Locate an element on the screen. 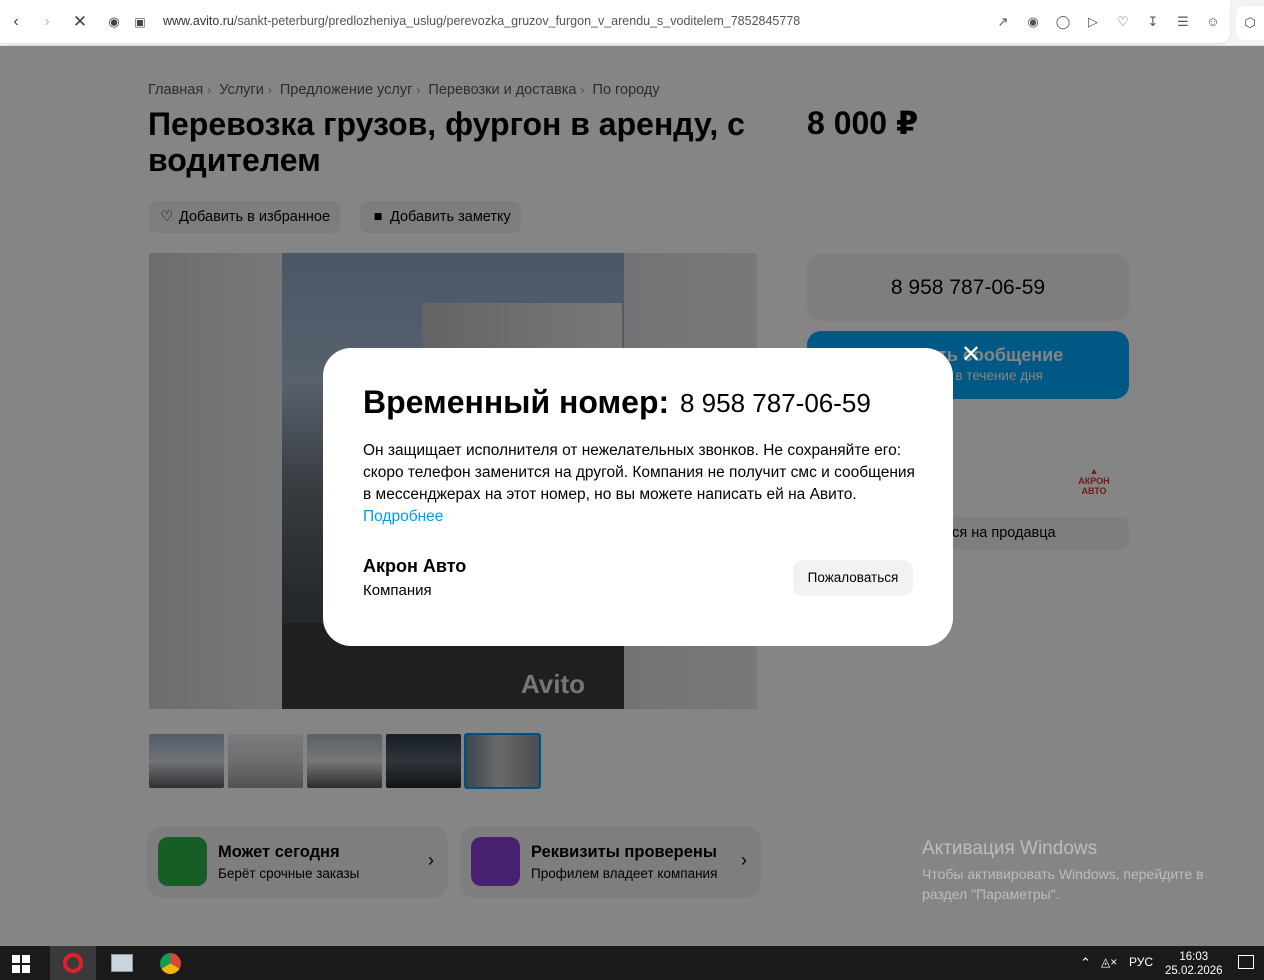  opera-icon is located at coordinates (73, 963).